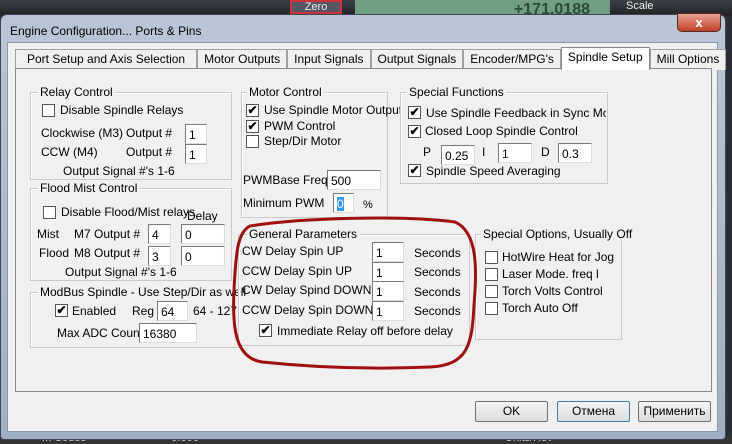  I want to click on tab-spindle-setup: Spindle Setup, so click(605, 58).